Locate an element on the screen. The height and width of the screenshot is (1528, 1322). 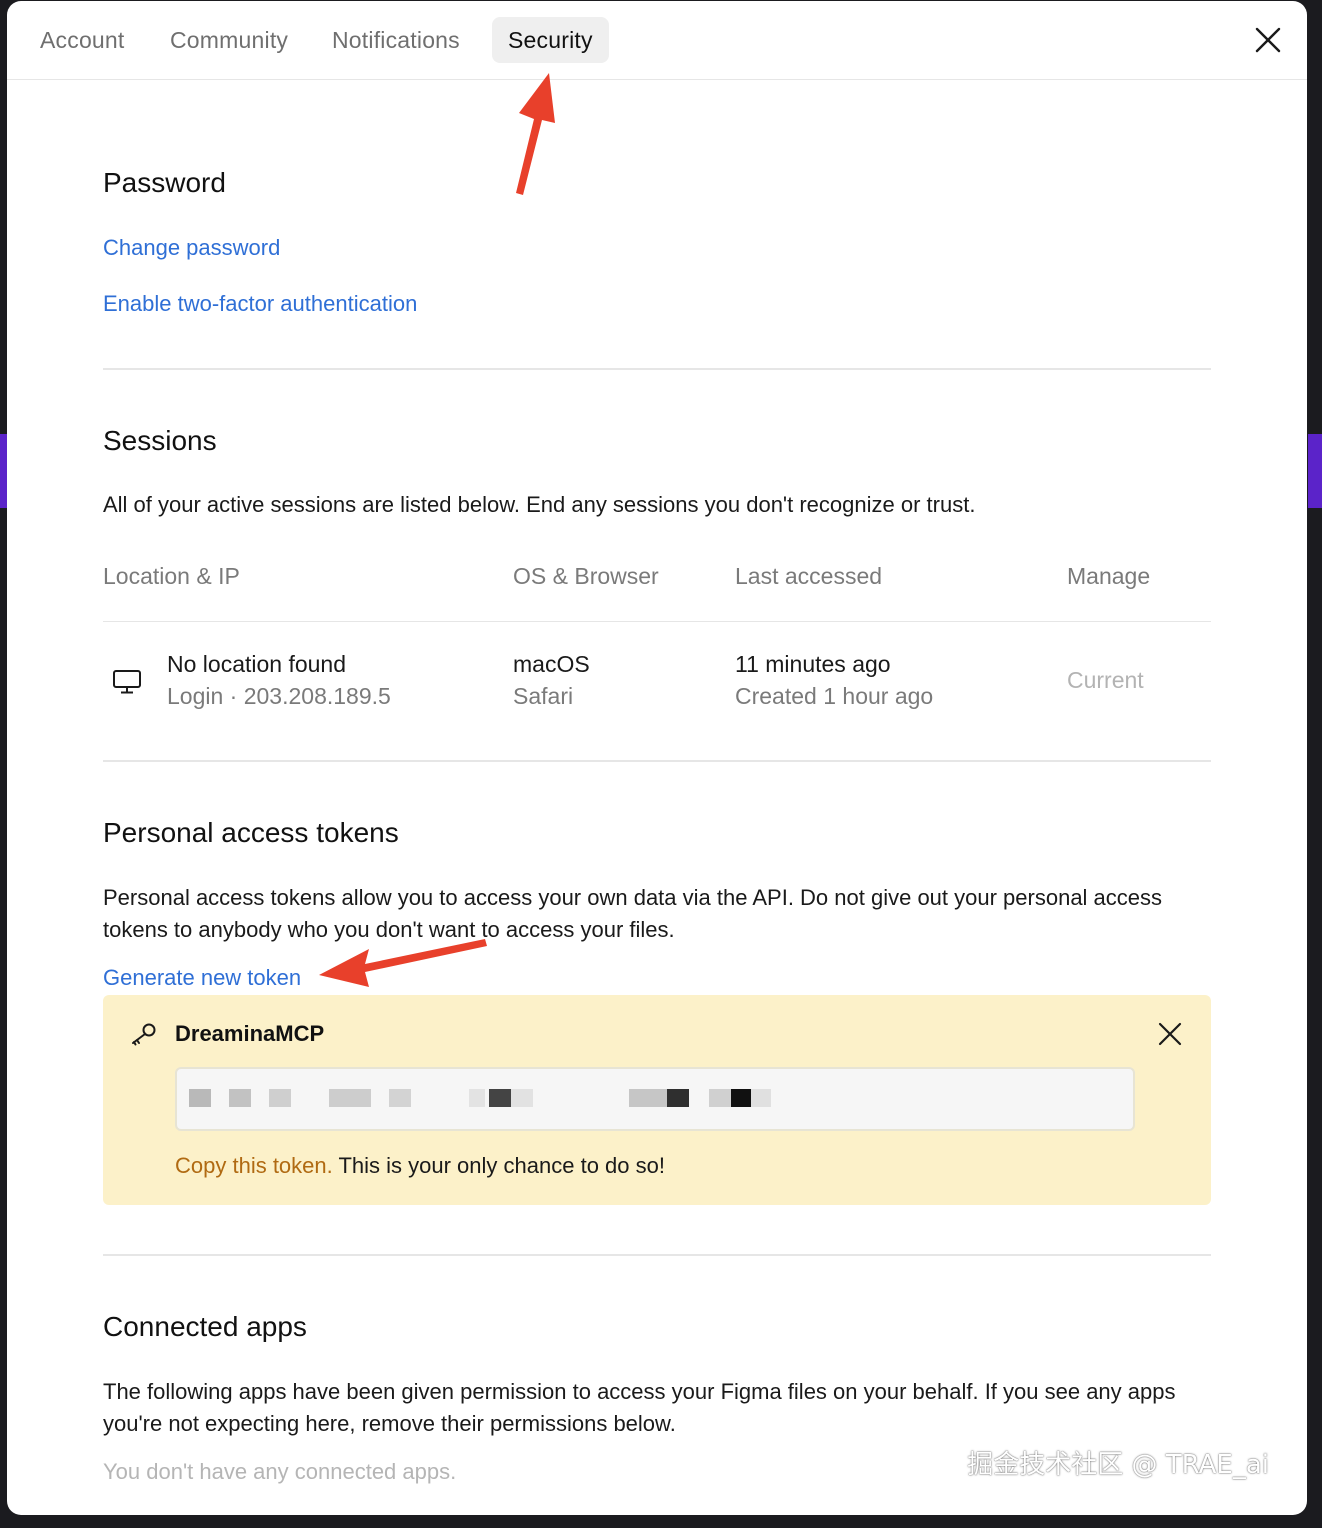
tab-account: Account is located at coordinates (82, 40).